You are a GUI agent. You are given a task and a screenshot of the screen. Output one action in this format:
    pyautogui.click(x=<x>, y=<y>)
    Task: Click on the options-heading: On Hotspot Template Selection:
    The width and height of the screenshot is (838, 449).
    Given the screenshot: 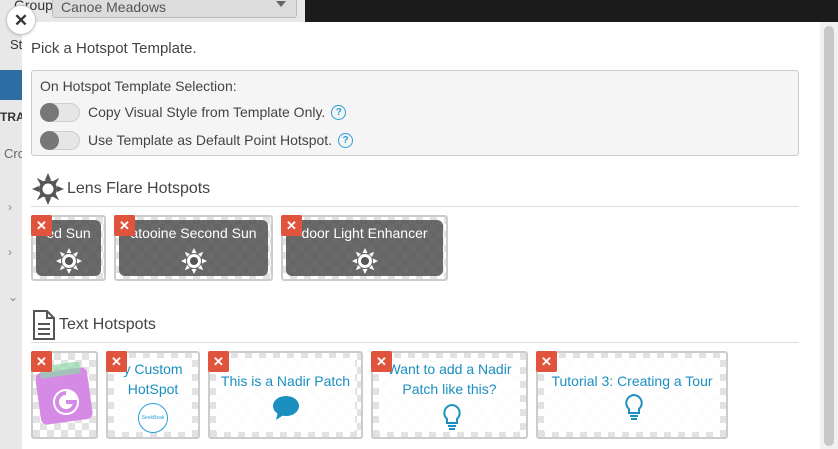 What is the action you would take?
    pyautogui.click(x=138, y=86)
    